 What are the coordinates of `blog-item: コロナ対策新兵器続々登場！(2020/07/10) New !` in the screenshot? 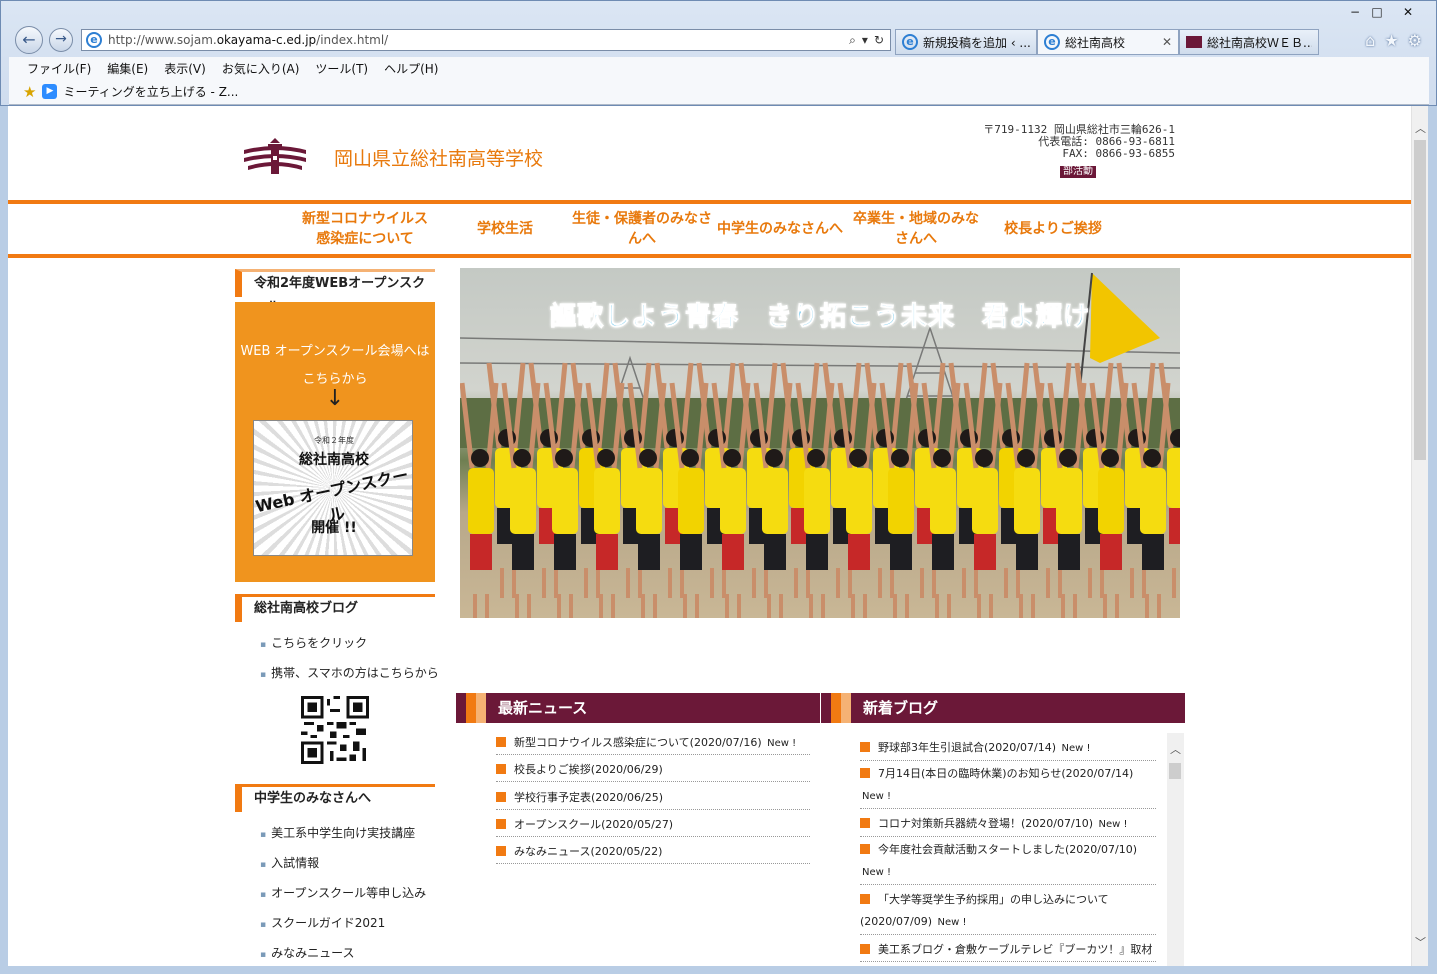 It's located at (1008, 825).